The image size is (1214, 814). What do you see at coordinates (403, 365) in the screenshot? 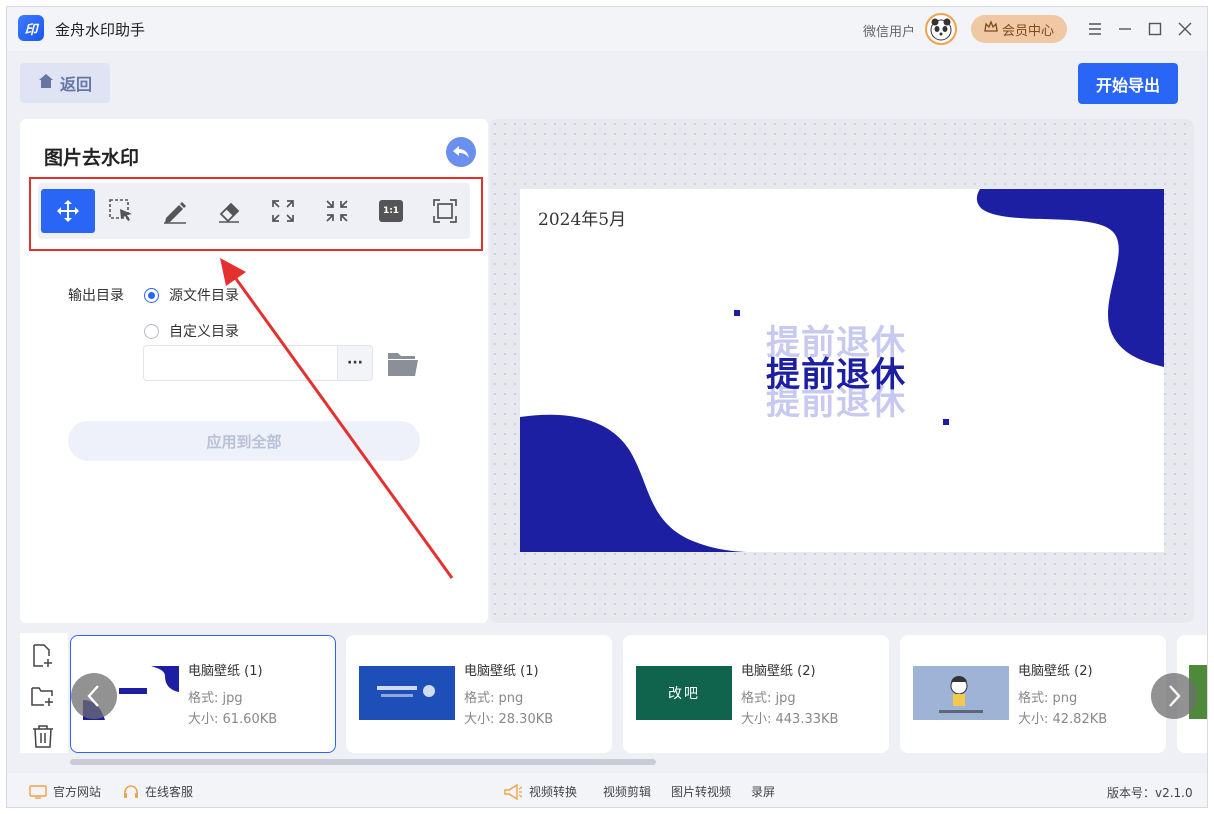
I see `folder-icon` at bounding box center [403, 365].